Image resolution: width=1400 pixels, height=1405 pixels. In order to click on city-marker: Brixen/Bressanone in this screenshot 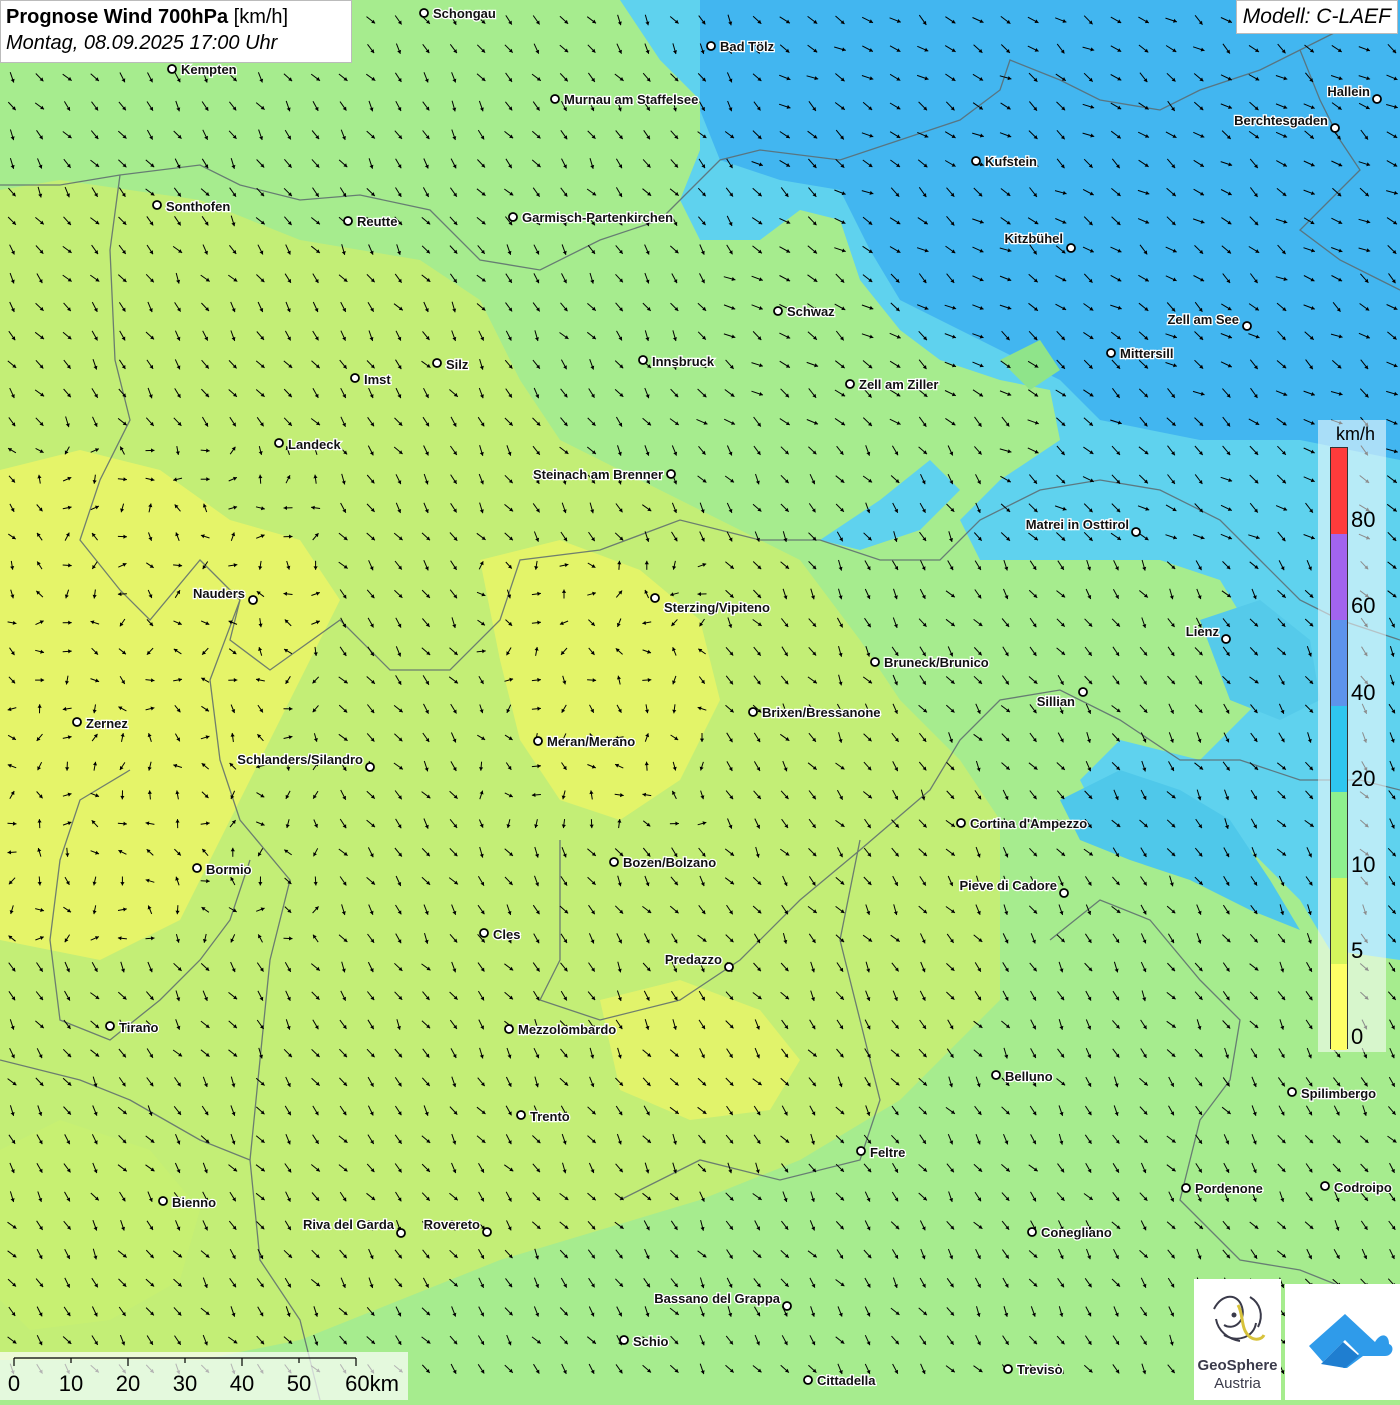, I will do `click(815, 712)`.